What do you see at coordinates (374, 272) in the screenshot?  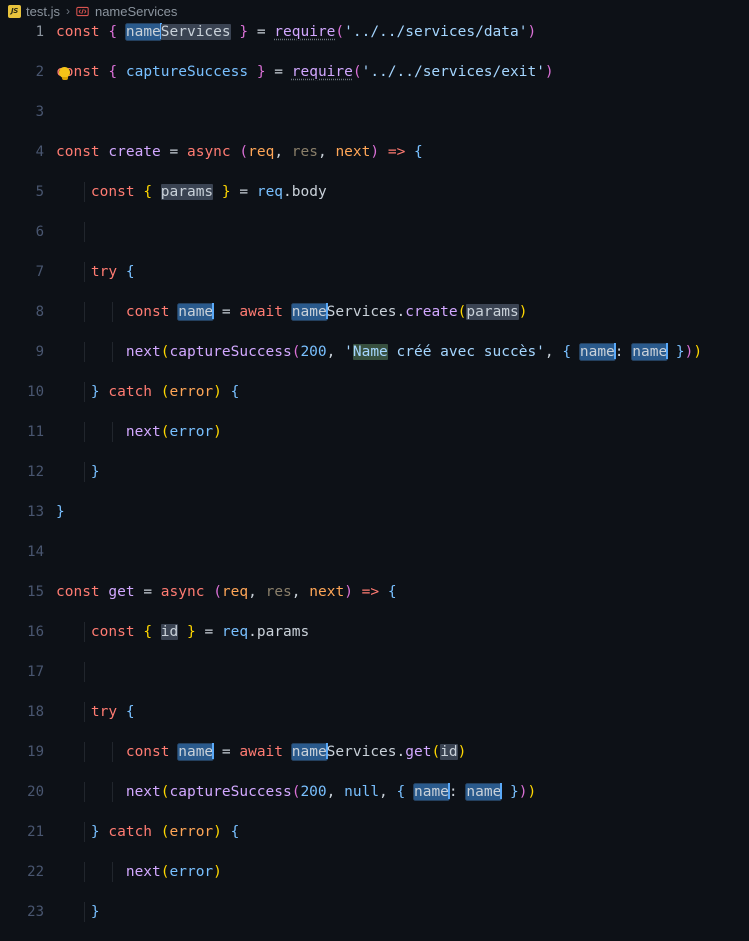 I see `code-line: 7 try {` at bounding box center [374, 272].